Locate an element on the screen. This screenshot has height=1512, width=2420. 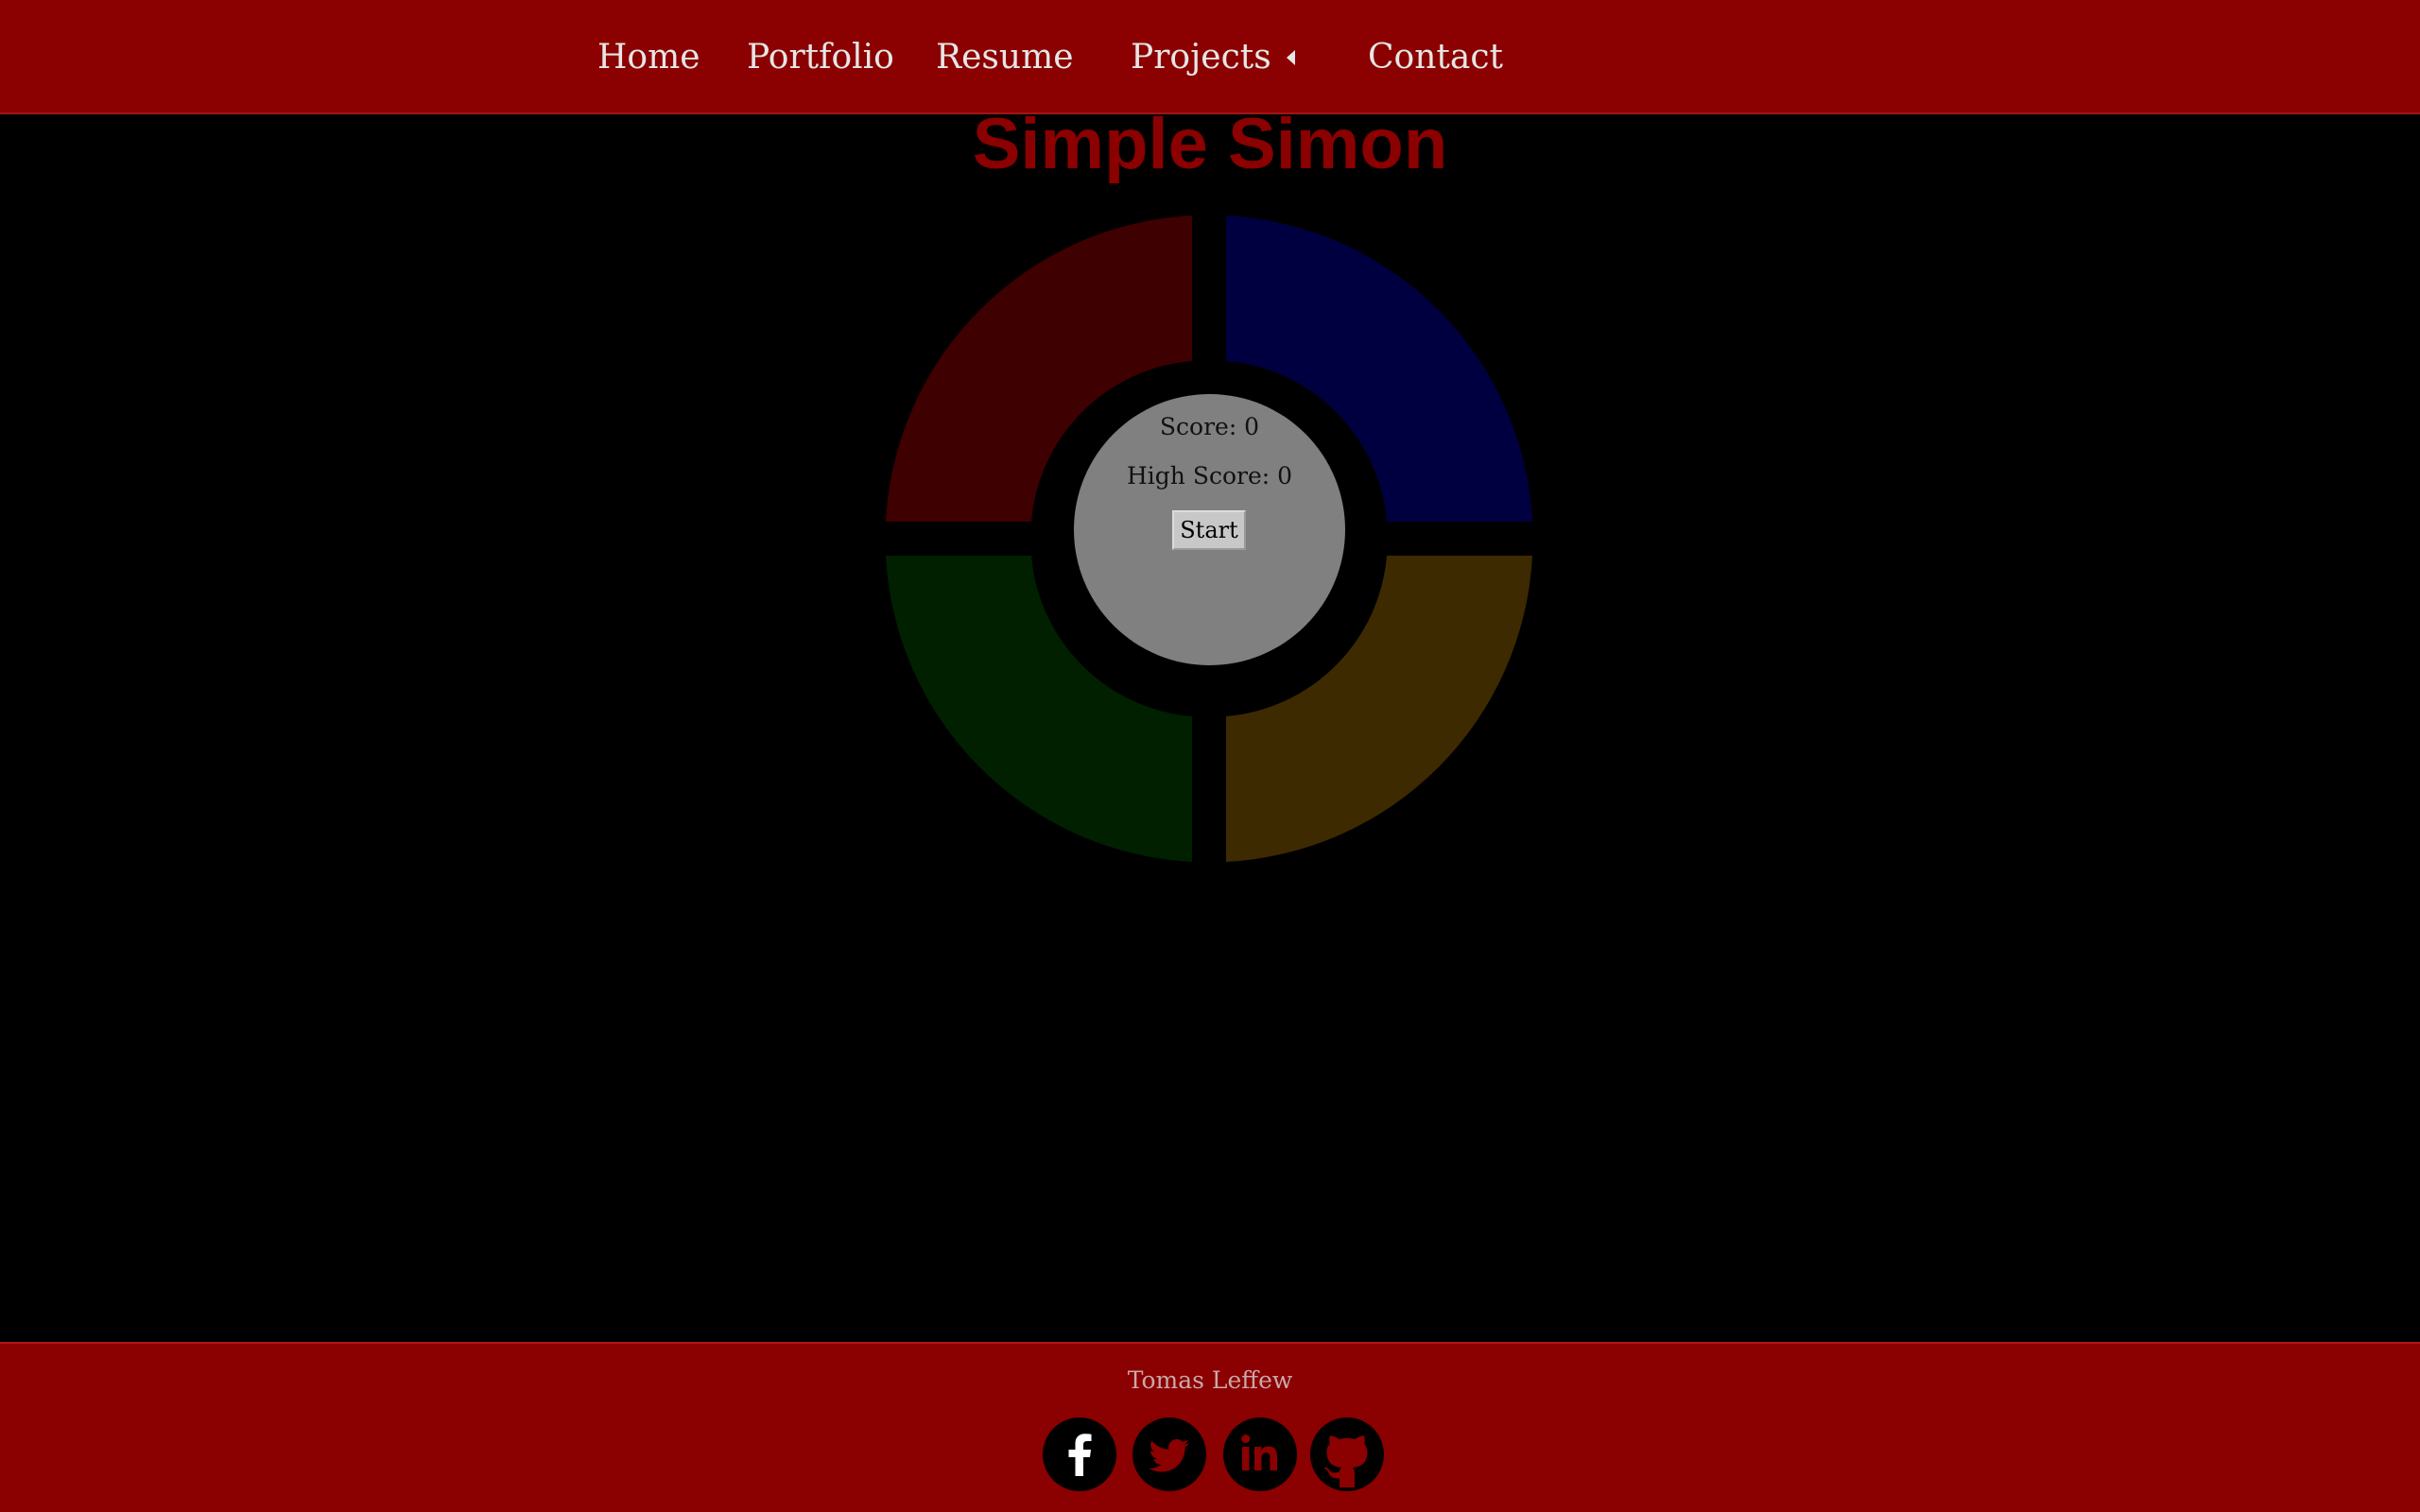
footer-author-name: Tomas Leffew is located at coordinates (1210, 1380).